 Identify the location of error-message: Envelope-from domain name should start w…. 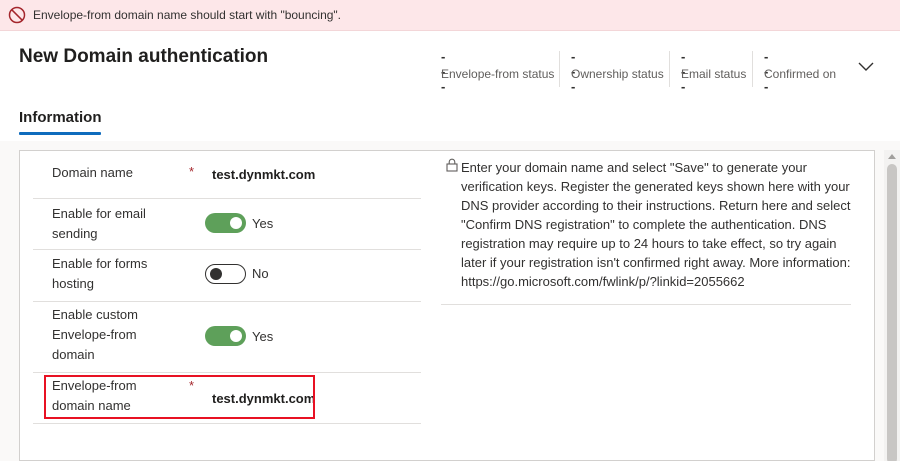
(187, 15).